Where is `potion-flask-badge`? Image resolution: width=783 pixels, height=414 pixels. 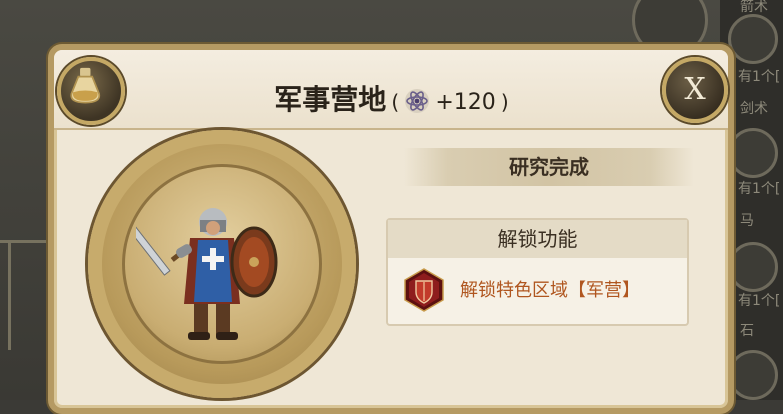 potion-flask-badge is located at coordinates (91, 91).